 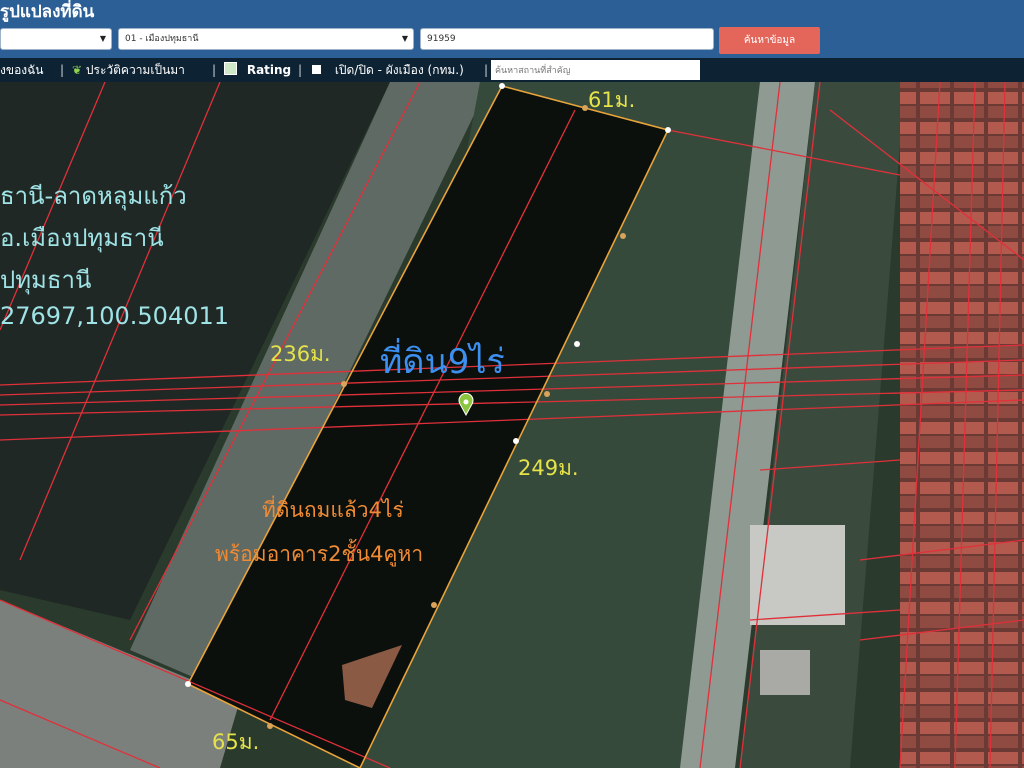 What do you see at coordinates (56, 39) in the screenshot?
I see `province-select: ▼` at bounding box center [56, 39].